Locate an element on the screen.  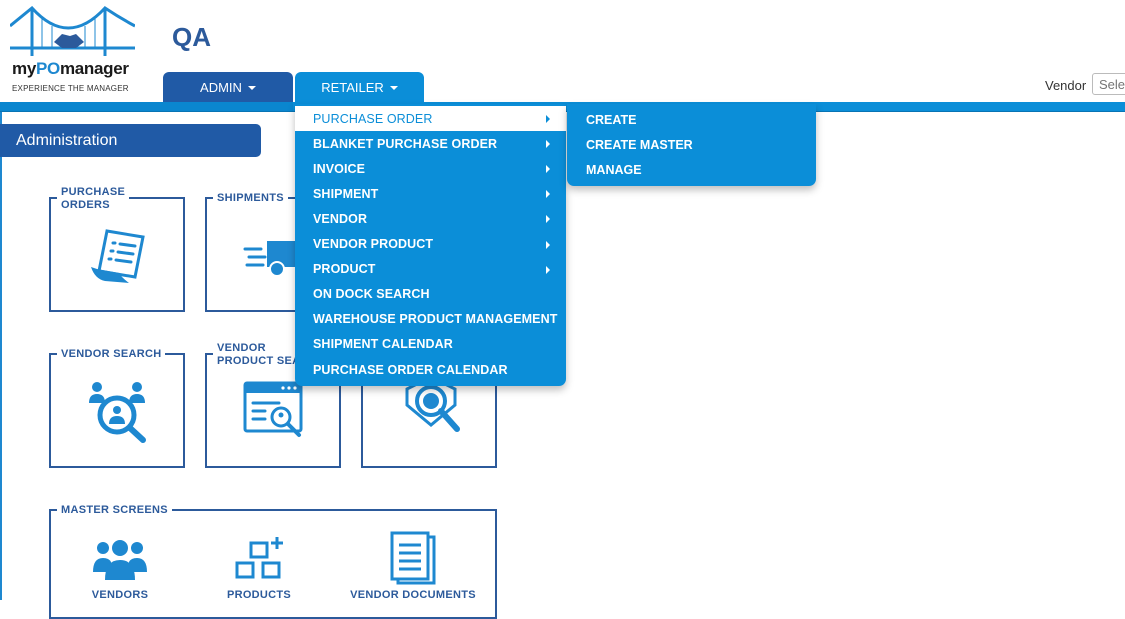
menu-item-label: PURCHASE ORDER CALENDAR is located at coordinates (410, 369).